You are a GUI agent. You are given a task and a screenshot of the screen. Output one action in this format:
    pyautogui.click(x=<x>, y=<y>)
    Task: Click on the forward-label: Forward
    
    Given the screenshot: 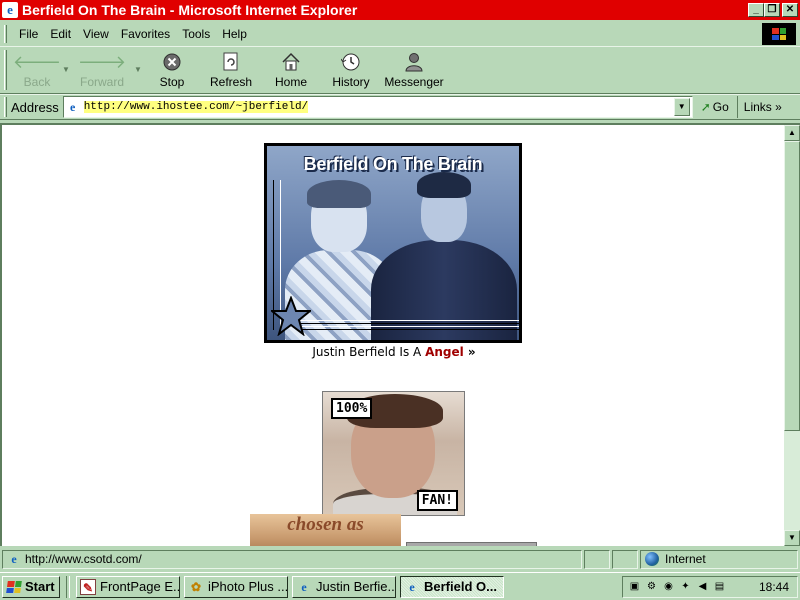 What is the action you would take?
    pyautogui.click(x=101, y=82)
    